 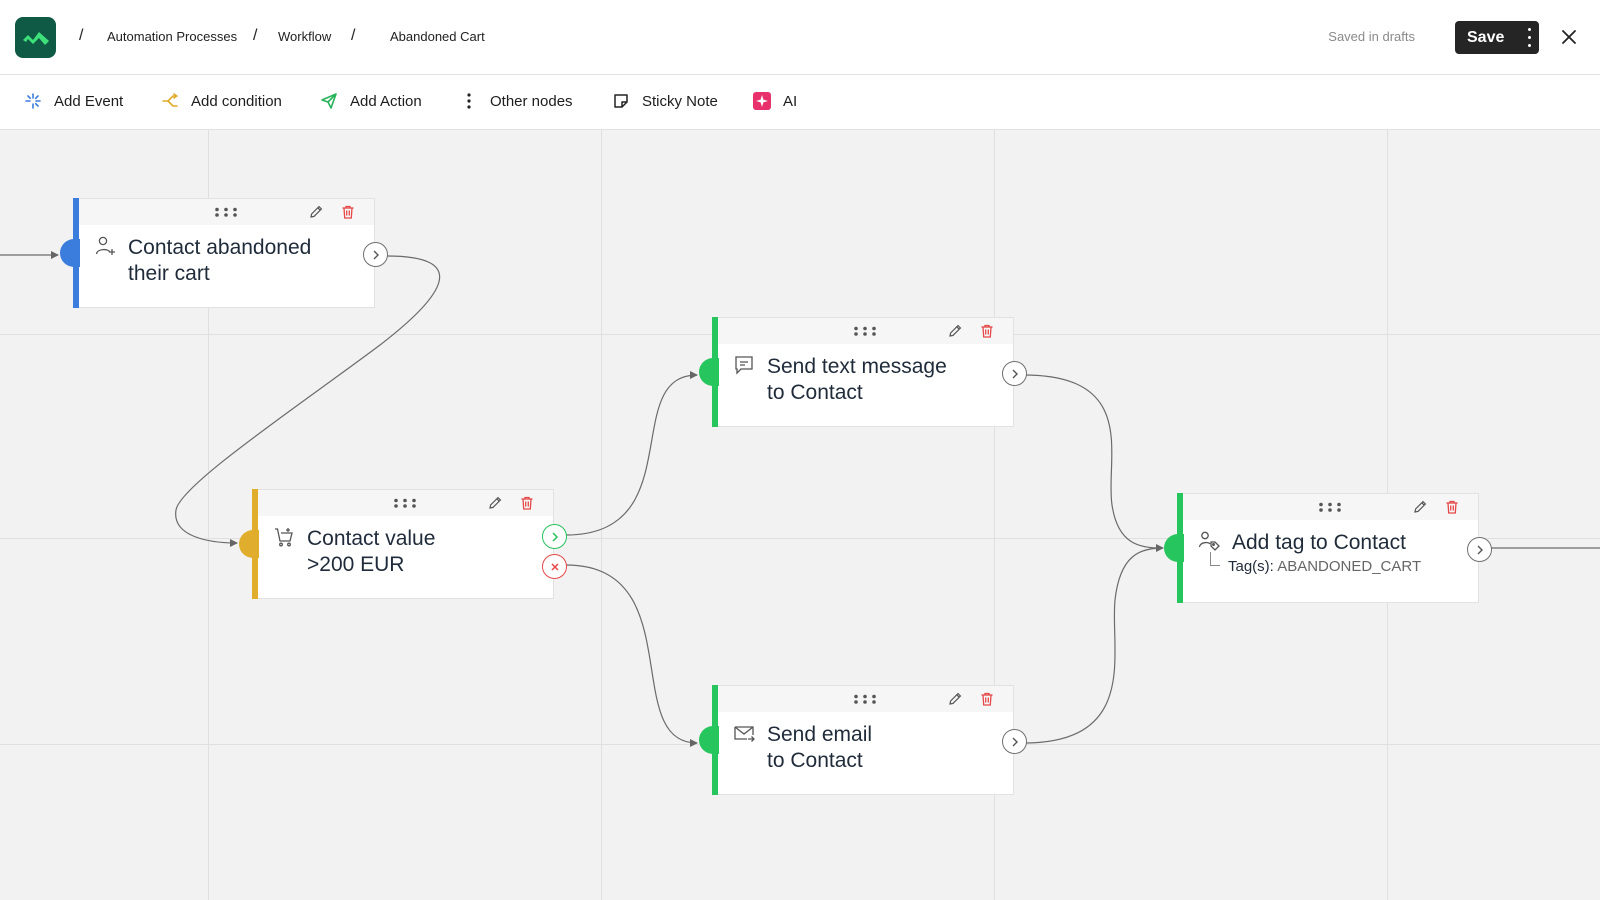 I want to click on breadcrumb-workflow: Workflow, so click(x=304, y=36).